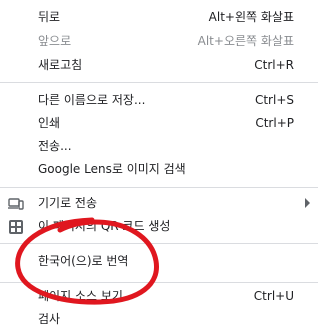 Image resolution: width=320 pixels, height=331 pixels. Describe the element at coordinates (83, 261) in the screenshot. I see `menu-item-label: 한국어(으)로 번역` at that location.